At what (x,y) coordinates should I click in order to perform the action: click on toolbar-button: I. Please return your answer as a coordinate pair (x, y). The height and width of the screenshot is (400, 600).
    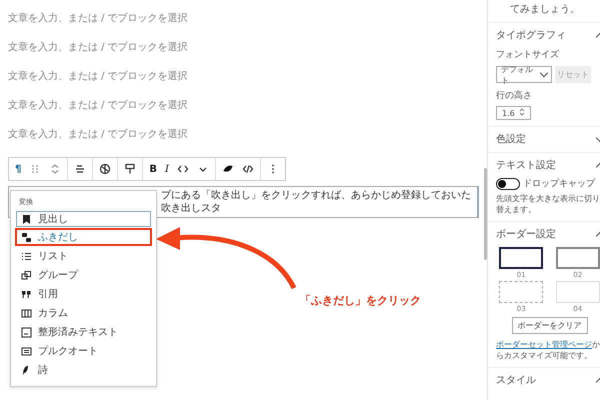
    Looking at the image, I should click on (167, 169).